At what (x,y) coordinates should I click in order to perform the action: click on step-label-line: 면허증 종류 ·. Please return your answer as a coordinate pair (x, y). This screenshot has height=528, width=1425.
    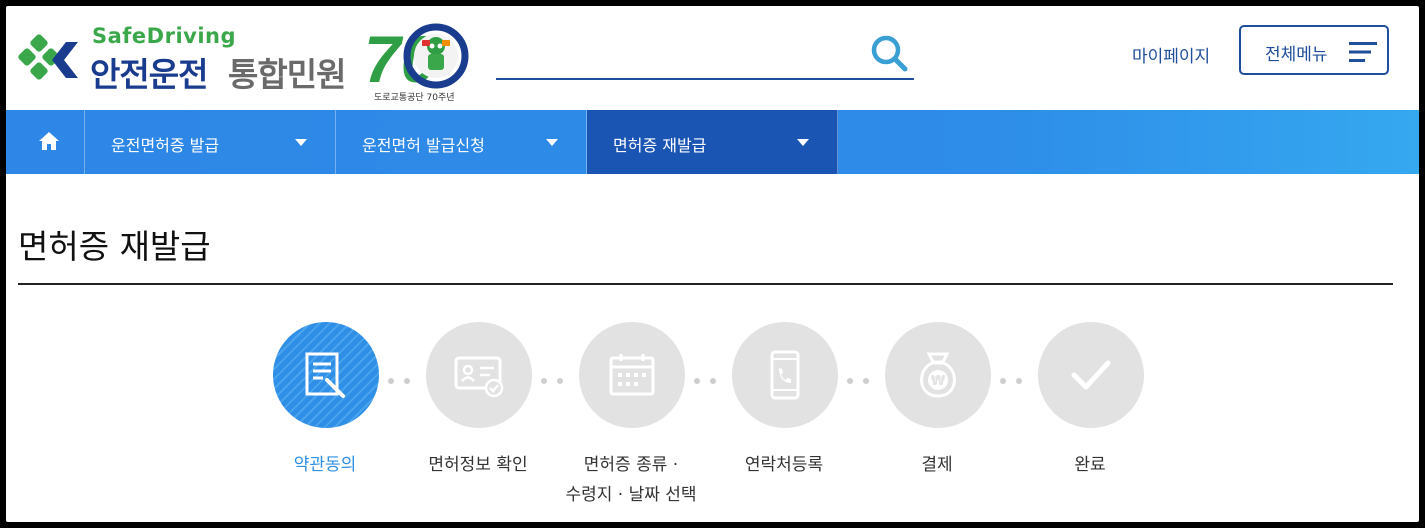
    Looking at the image, I should click on (631, 465).